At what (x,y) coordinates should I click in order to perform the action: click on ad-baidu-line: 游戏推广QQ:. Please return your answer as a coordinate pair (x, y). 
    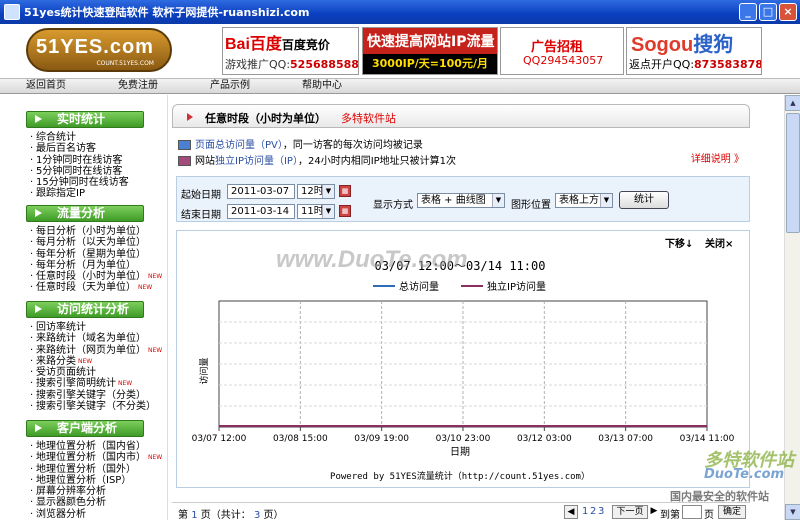
    Looking at the image, I should click on (258, 64).